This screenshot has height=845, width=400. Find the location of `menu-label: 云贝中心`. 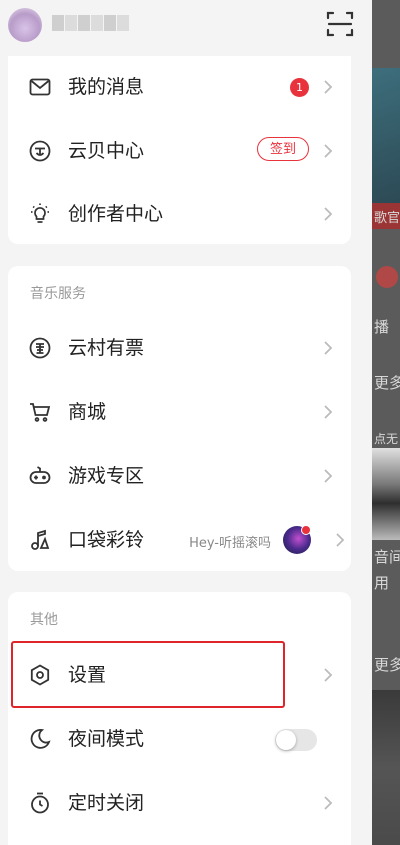

menu-label: 云贝中心 is located at coordinates (106, 151).